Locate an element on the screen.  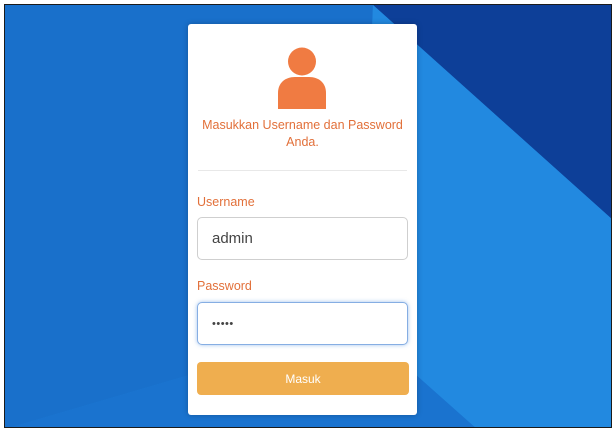
password-label: Password is located at coordinates (224, 286).